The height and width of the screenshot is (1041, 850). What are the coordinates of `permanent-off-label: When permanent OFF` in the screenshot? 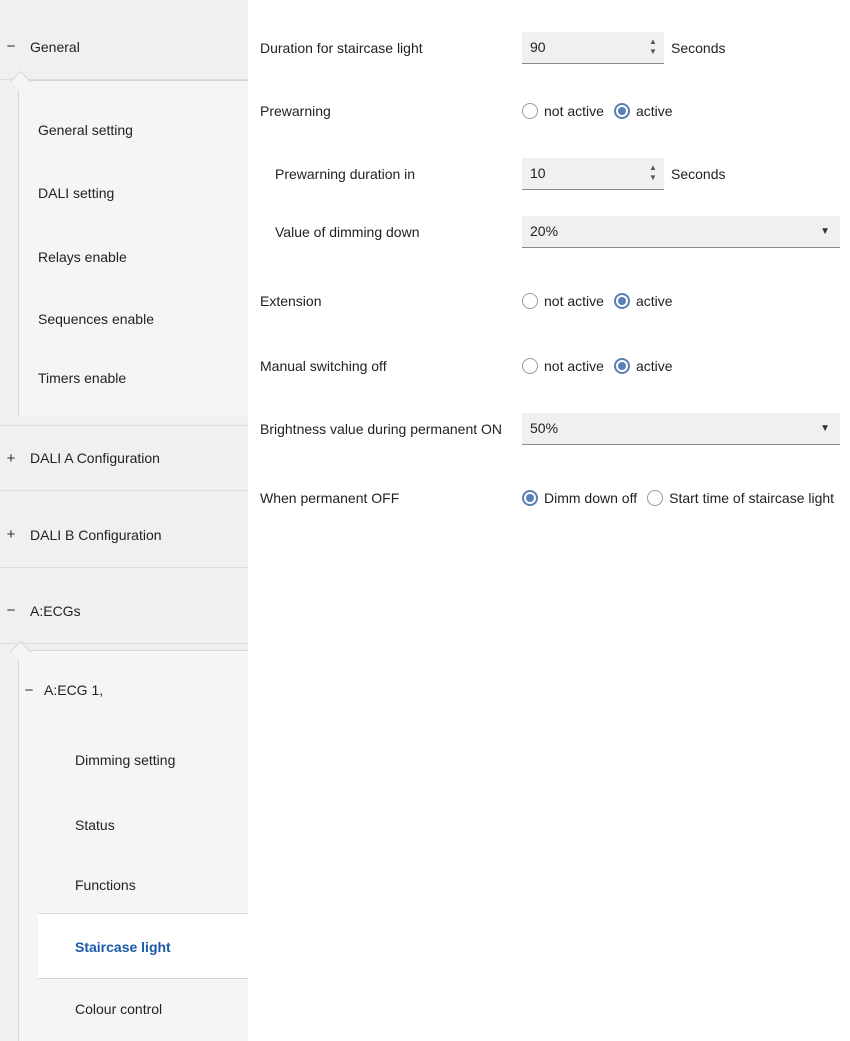 It's located at (330, 498).